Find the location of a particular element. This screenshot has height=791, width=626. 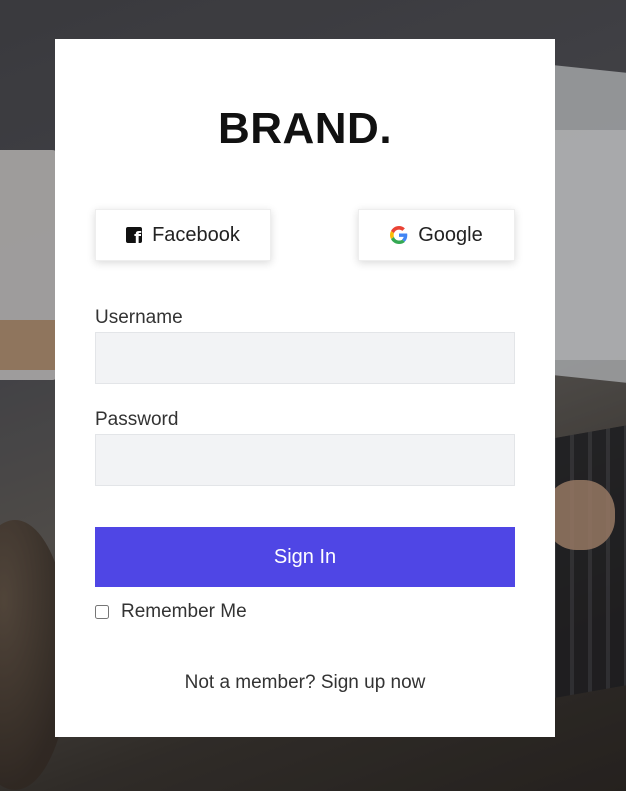

username-label: Username is located at coordinates (139, 317).